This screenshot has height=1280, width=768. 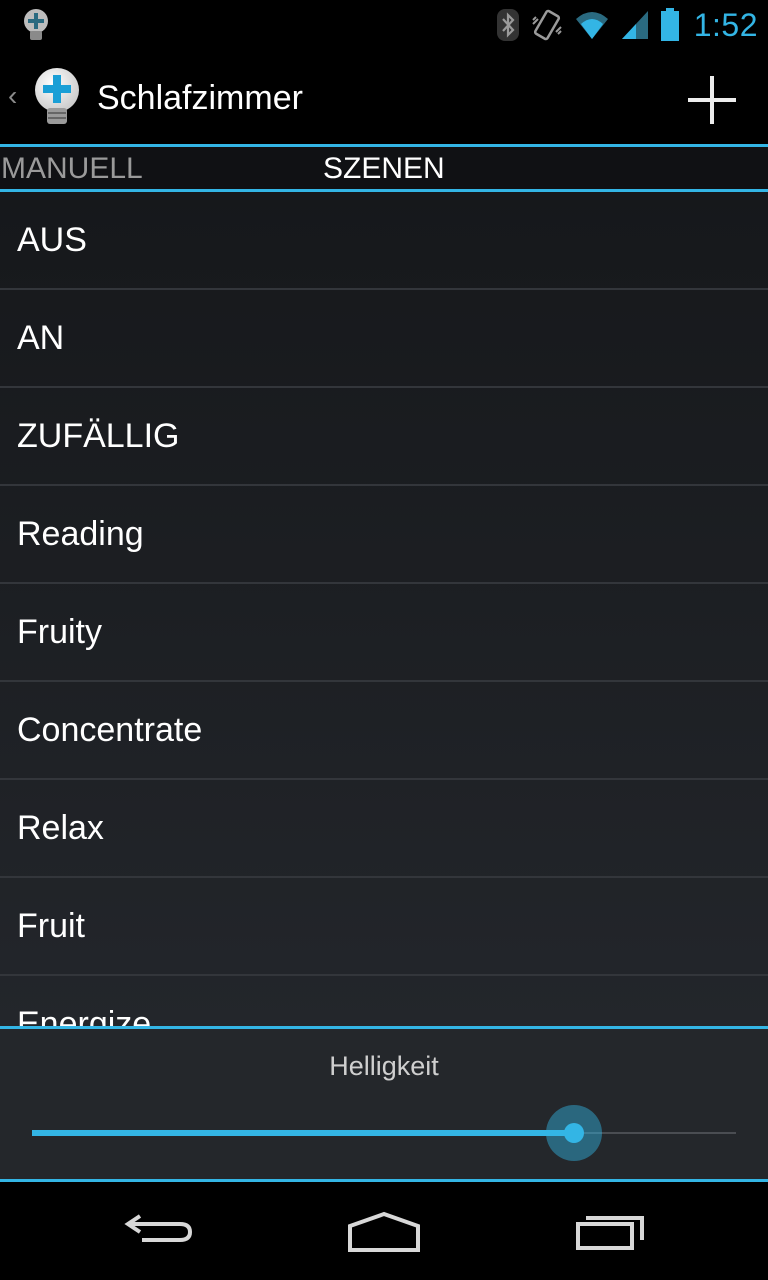 I want to click on up-chevron-icon: ‹, so click(x=12, y=96).